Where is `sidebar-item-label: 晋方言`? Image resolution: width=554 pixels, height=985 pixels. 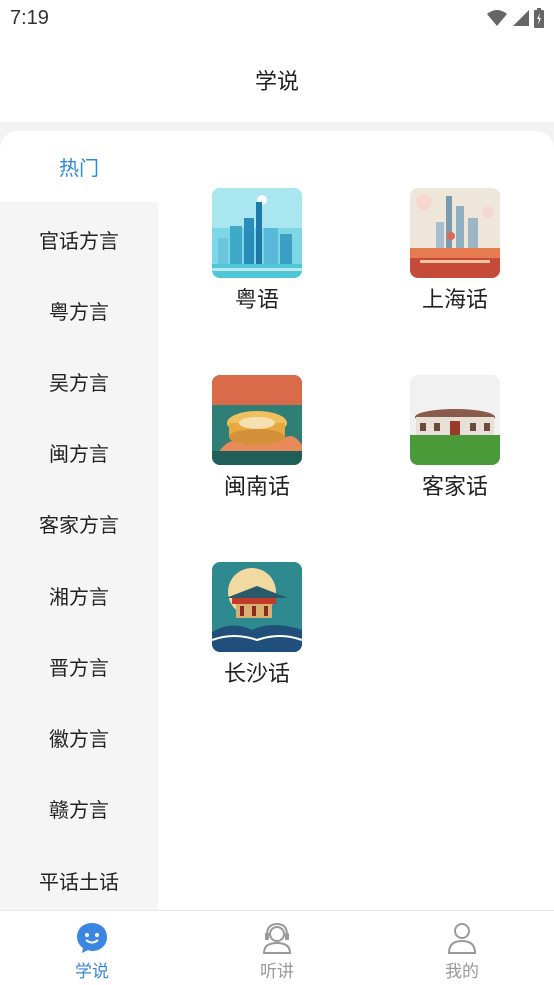
sidebar-item-label: 晋方言 is located at coordinates (79, 668).